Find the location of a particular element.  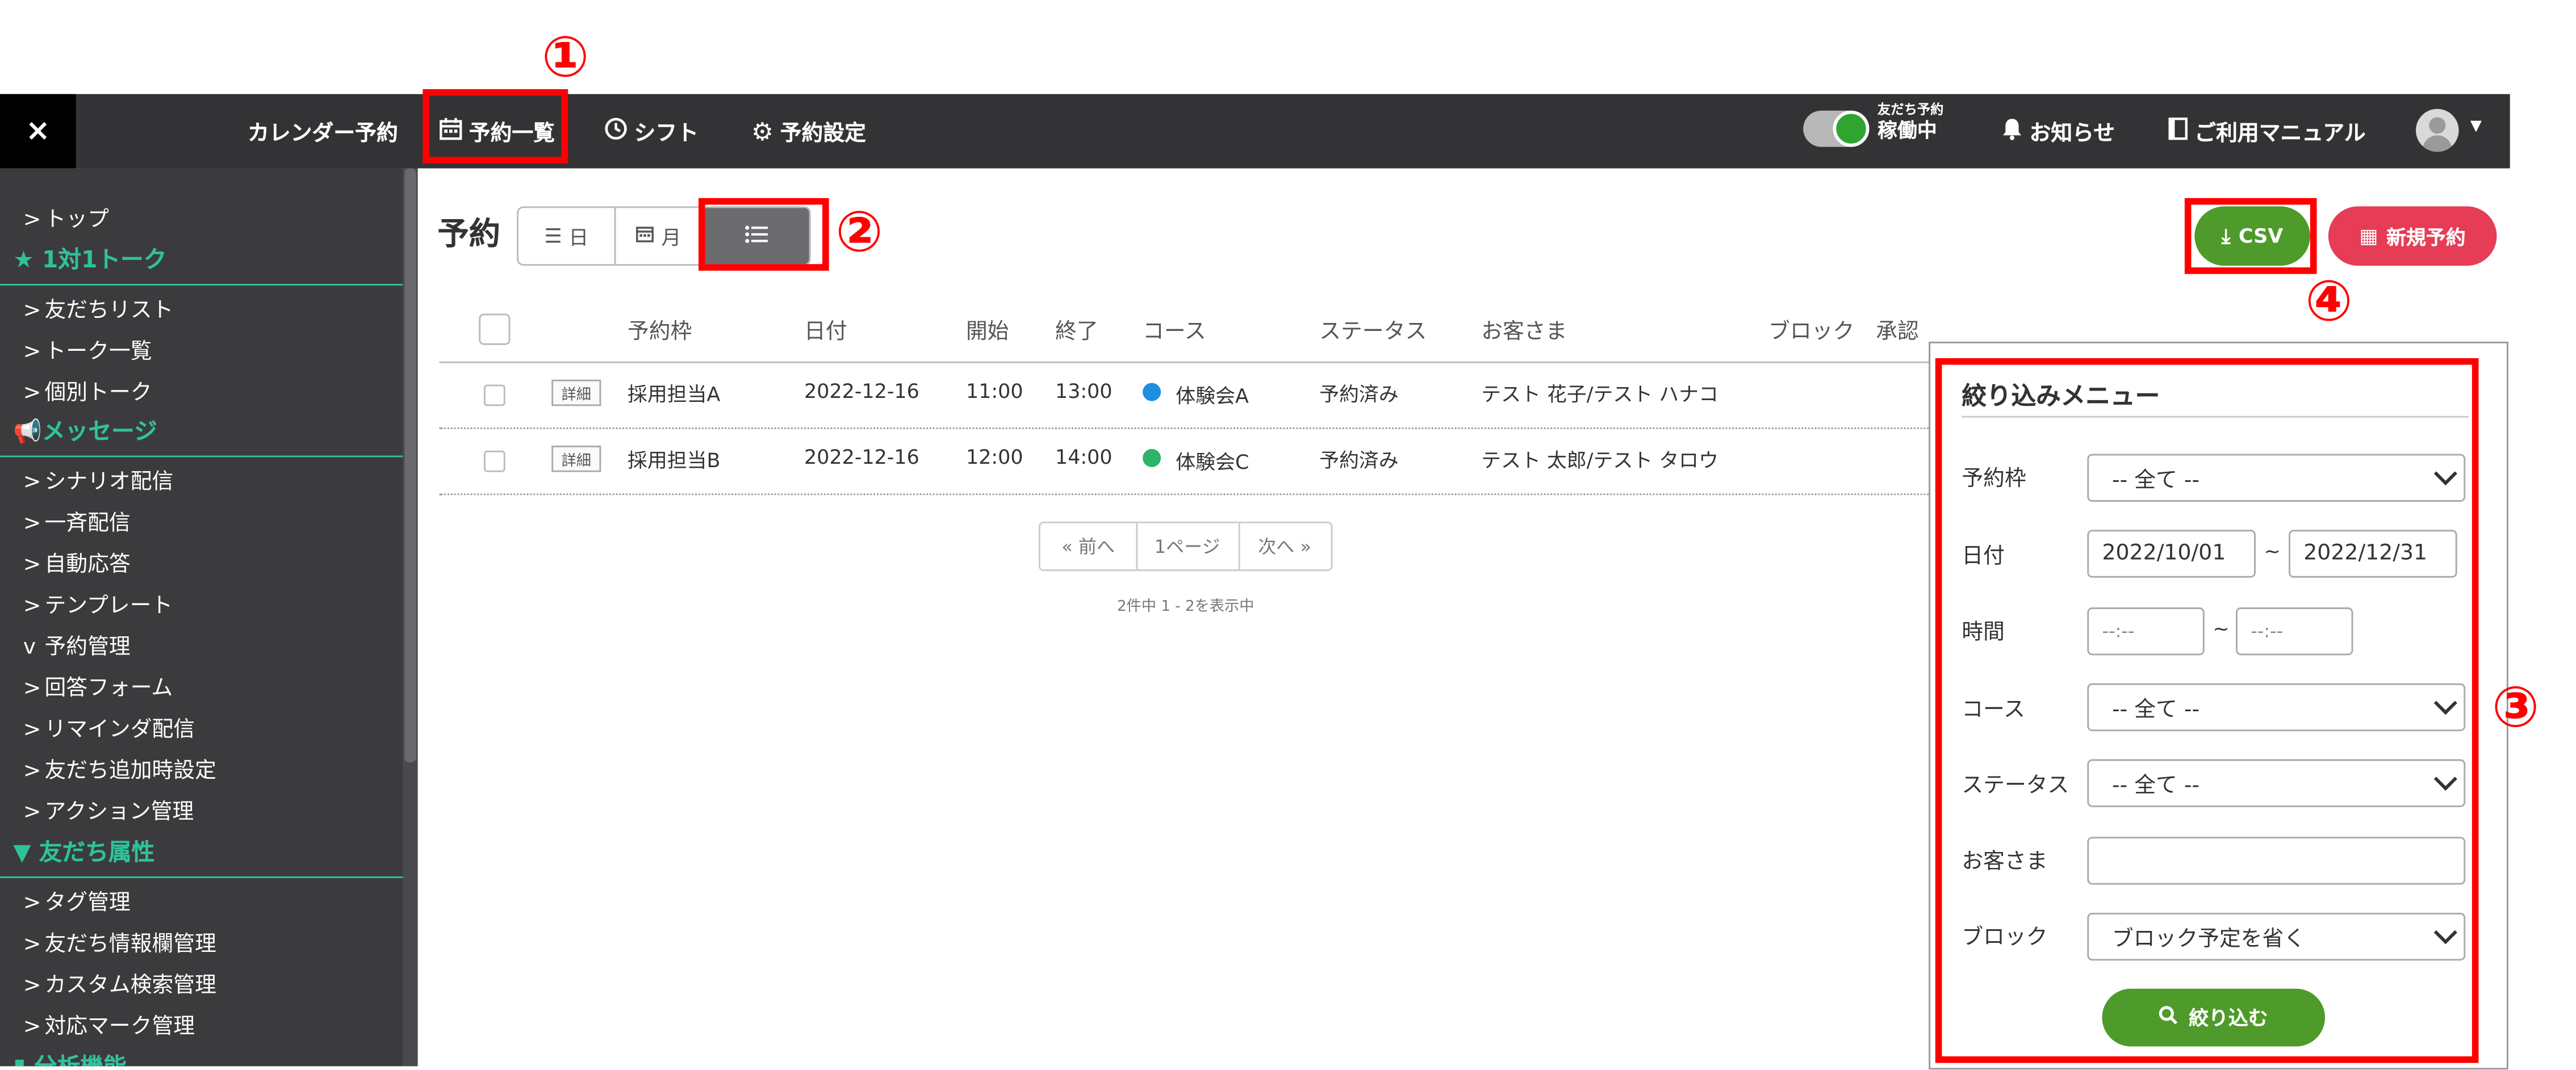

table-cell-customer: テスト 太郎/テスト タロウ is located at coordinates (1599, 459).